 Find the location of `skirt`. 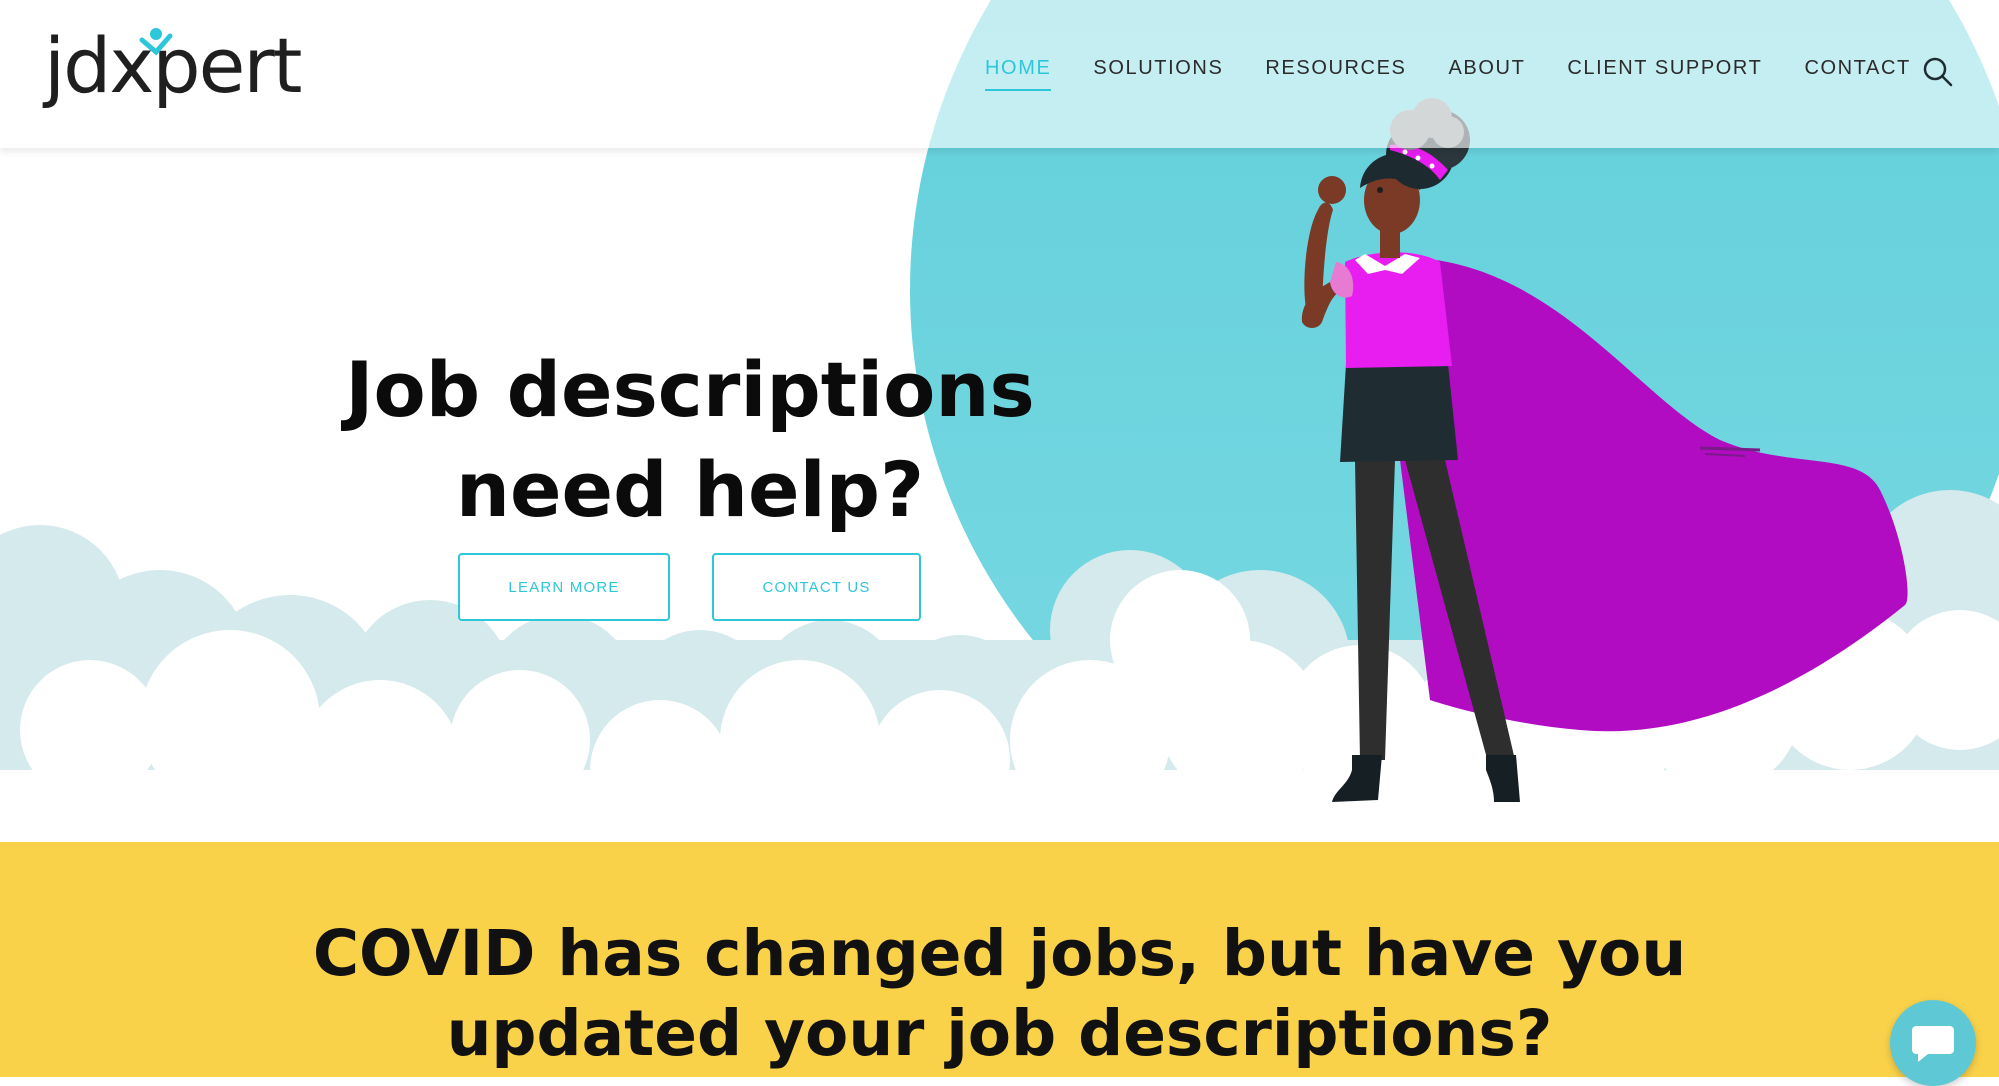

skirt is located at coordinates (1399, 413).